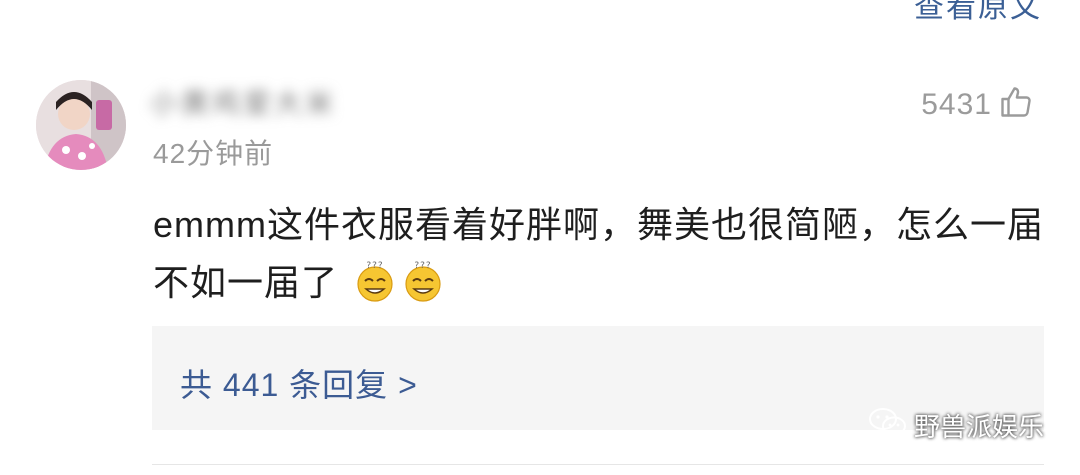 The image size is (1080, 475). Describe the element at coordinates (1016, 104) in the screenshot. I see `thumbs-up-icon` at that location.